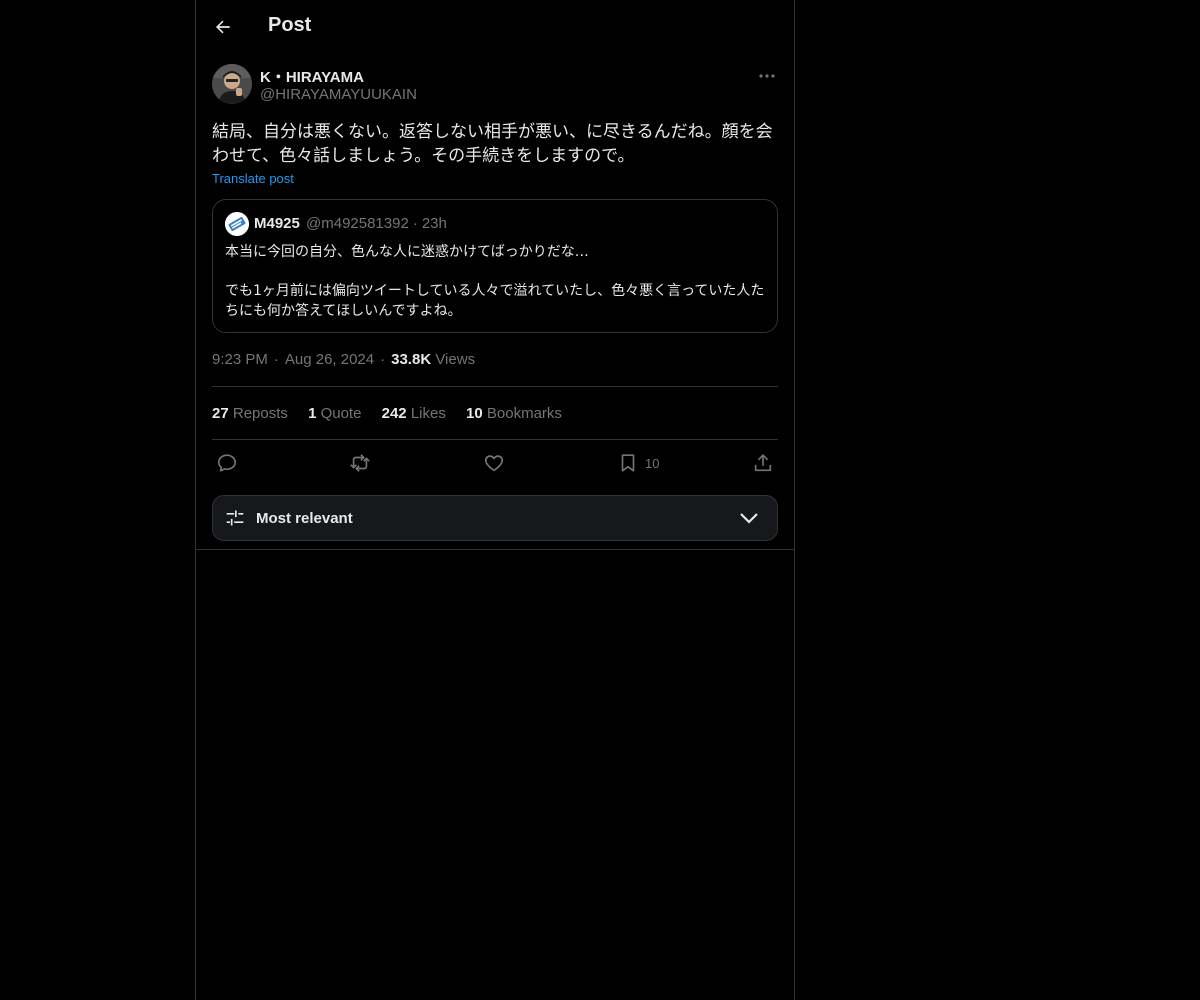 The image size is (1200, 1000). I want to click on reposts-stat: 27 Reposts, so click(250, 413).